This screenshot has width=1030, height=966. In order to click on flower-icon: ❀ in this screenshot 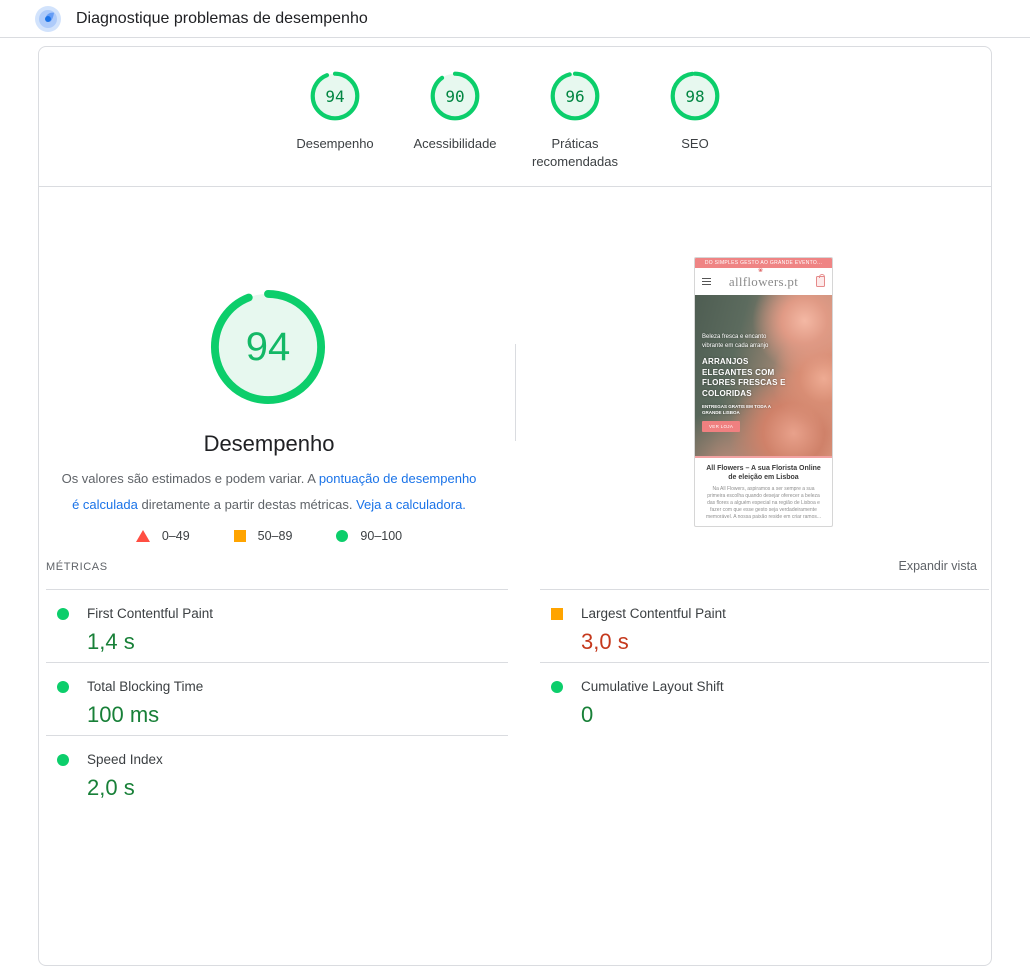, I will do `click(761, 271)`.